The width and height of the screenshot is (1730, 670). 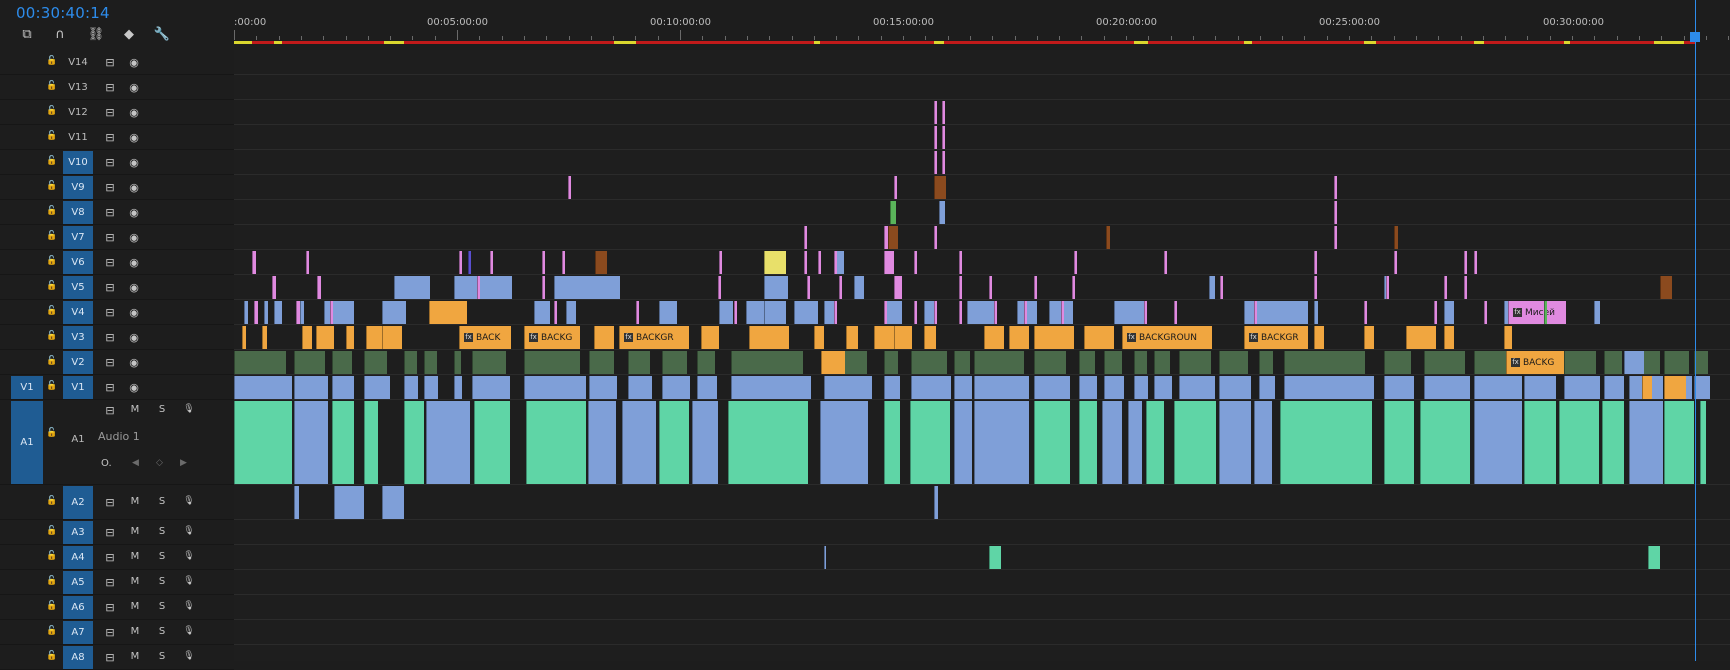 I want to click on v7-pink-clip, so click(x=886, y=237).